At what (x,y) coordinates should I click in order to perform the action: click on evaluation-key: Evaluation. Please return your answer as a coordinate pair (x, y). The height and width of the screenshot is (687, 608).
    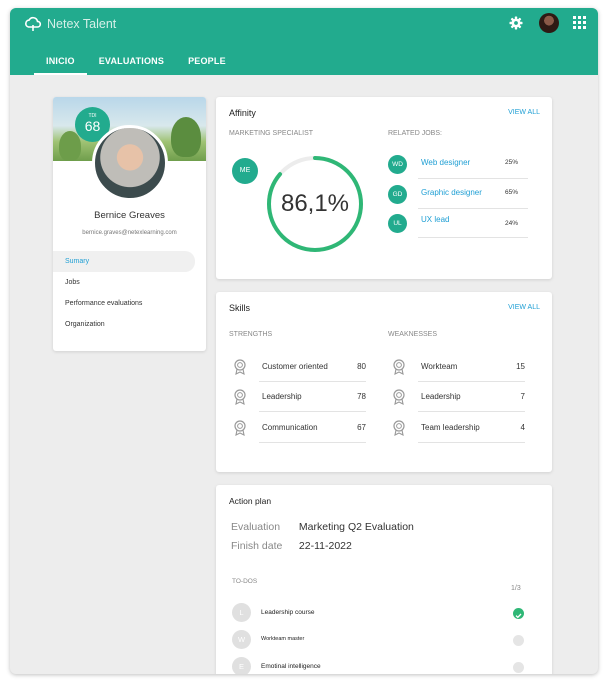
    Looking at the image, I should click on (256, 527).